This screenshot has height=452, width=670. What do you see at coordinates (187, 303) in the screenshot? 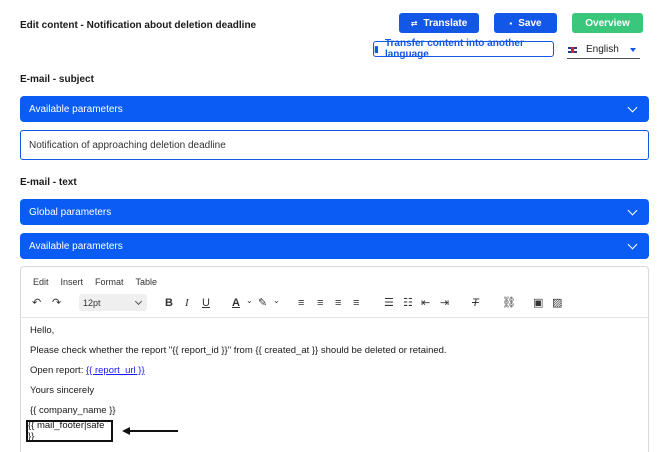
I see `italic-icon: I` at bounding box center [187, 303].